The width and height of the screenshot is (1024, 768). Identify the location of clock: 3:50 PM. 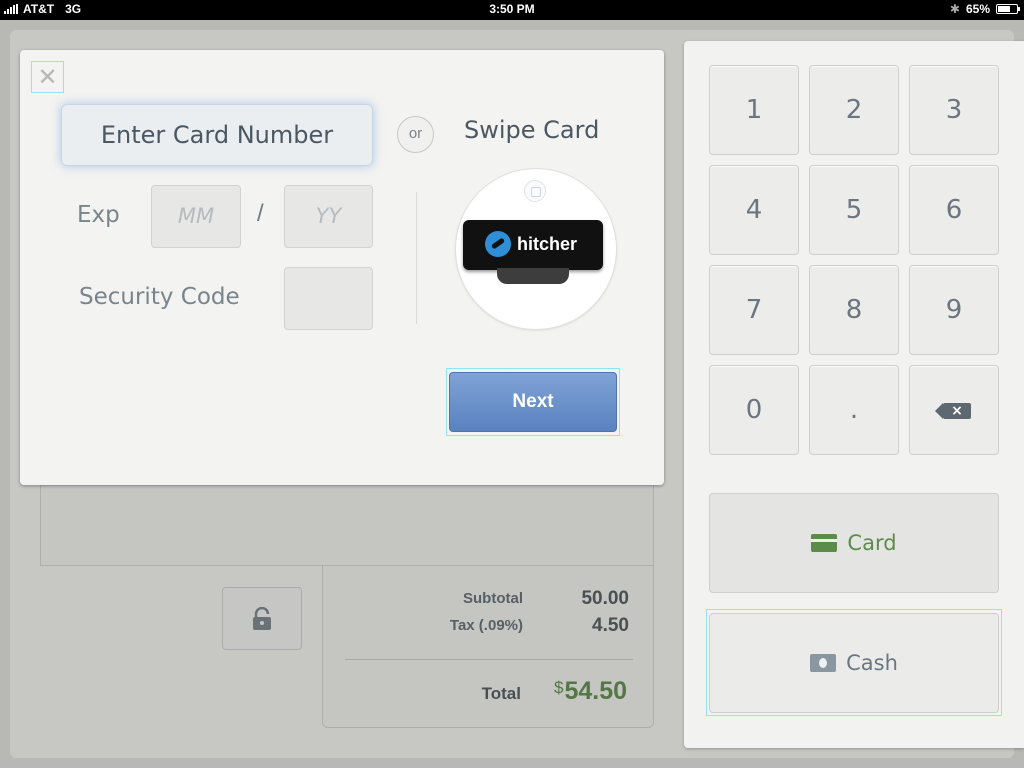
(512, 9).